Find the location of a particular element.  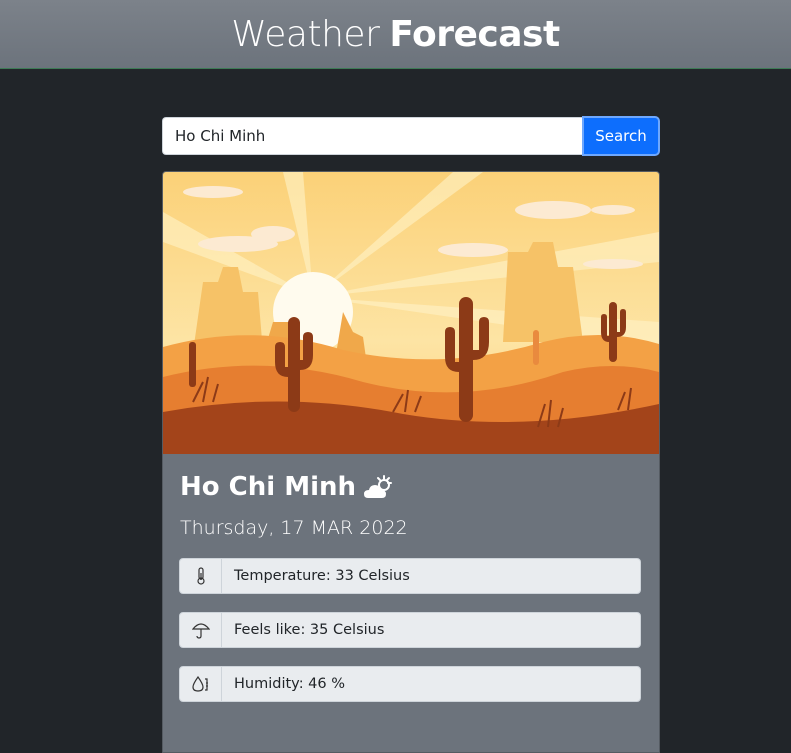

title-bold: Forecast is located at coordinates (474, 34).